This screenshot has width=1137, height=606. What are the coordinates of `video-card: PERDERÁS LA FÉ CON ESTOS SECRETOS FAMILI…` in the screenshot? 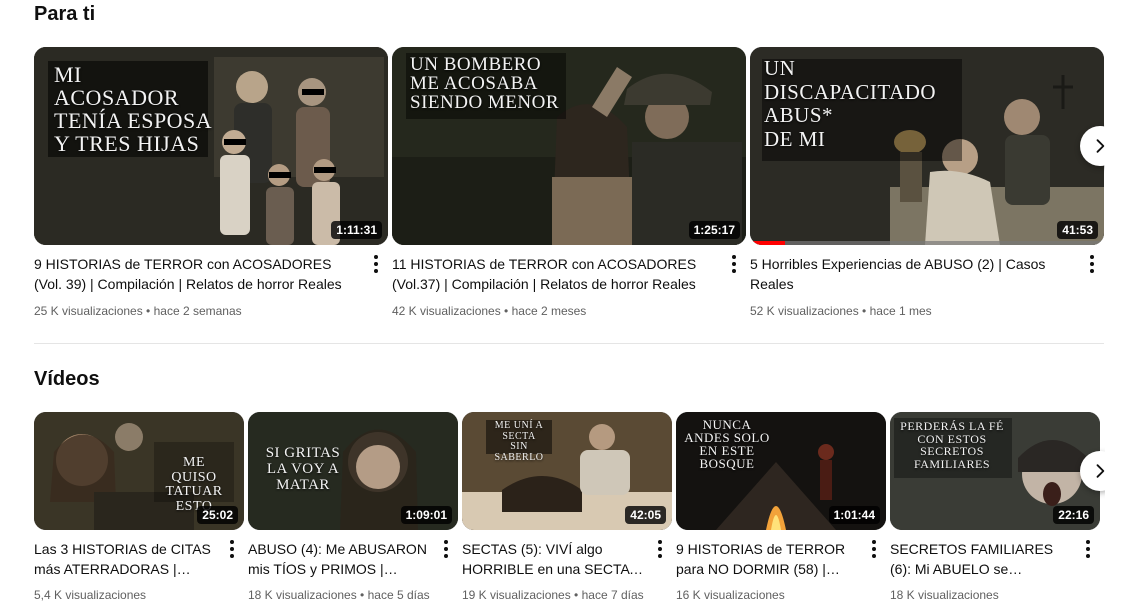 It's located at (995, 508).